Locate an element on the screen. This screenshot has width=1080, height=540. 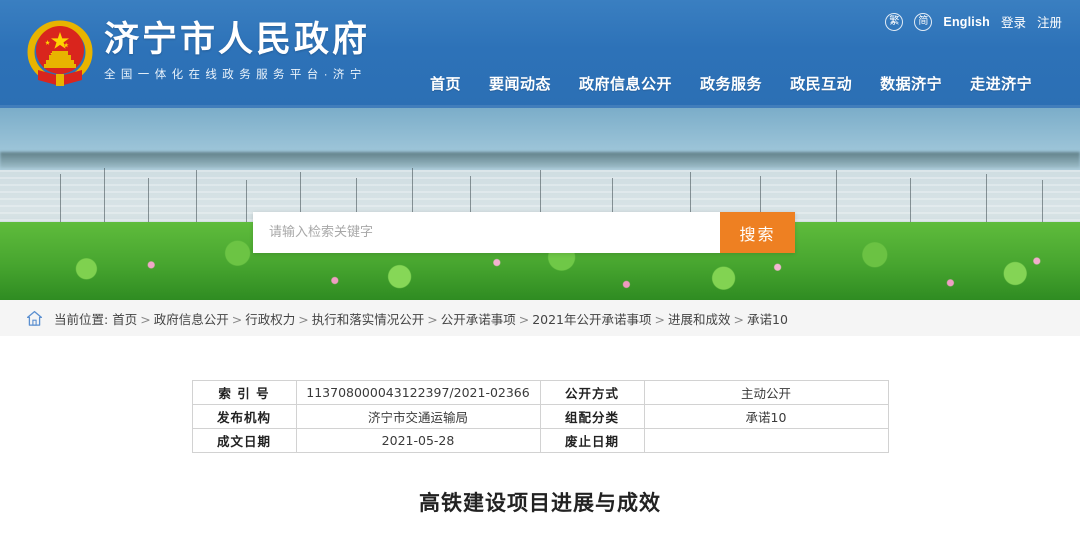
breadcrumb-item-4: 公开承诺事项 is located at coordinates (478, 319).